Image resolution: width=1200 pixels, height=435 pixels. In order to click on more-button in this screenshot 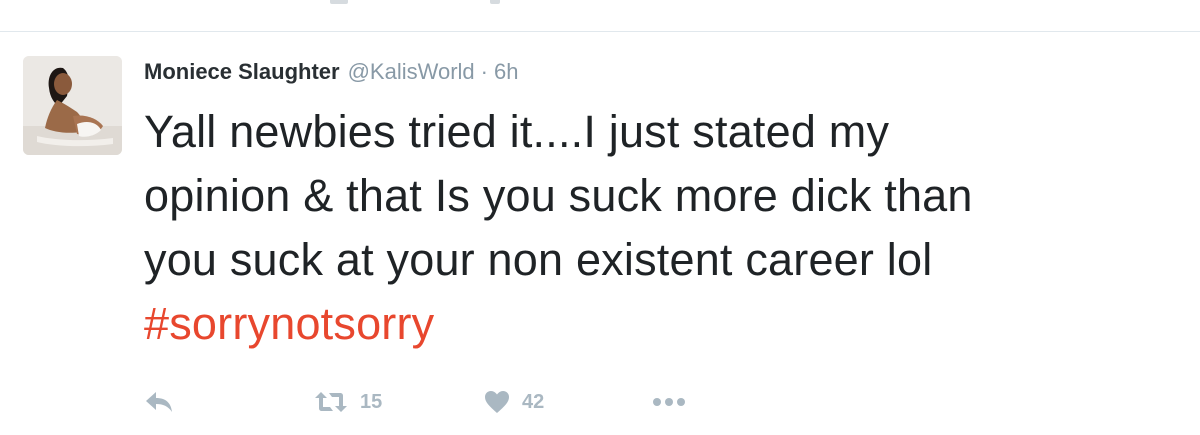, I will do `click(669, 402)`.